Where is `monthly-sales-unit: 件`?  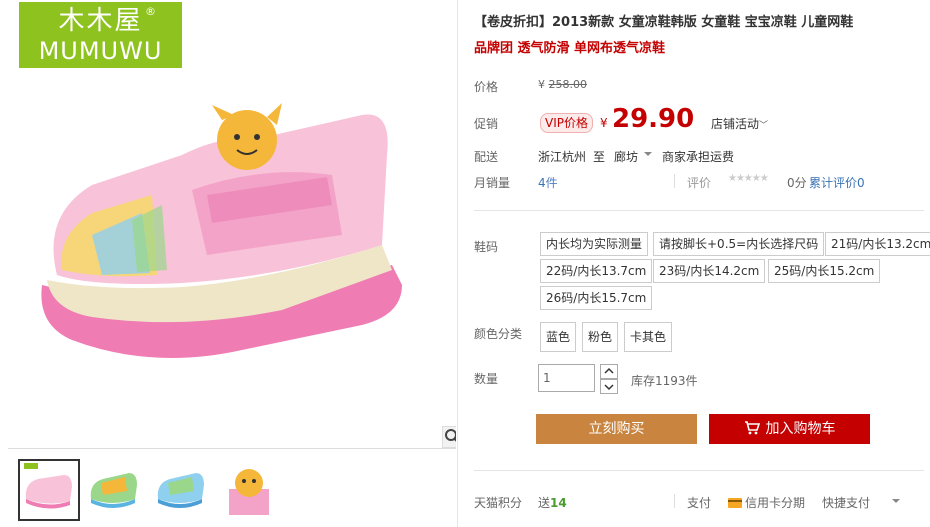 monthly-sales-unit: 件 is located at coordinates (551, 183).